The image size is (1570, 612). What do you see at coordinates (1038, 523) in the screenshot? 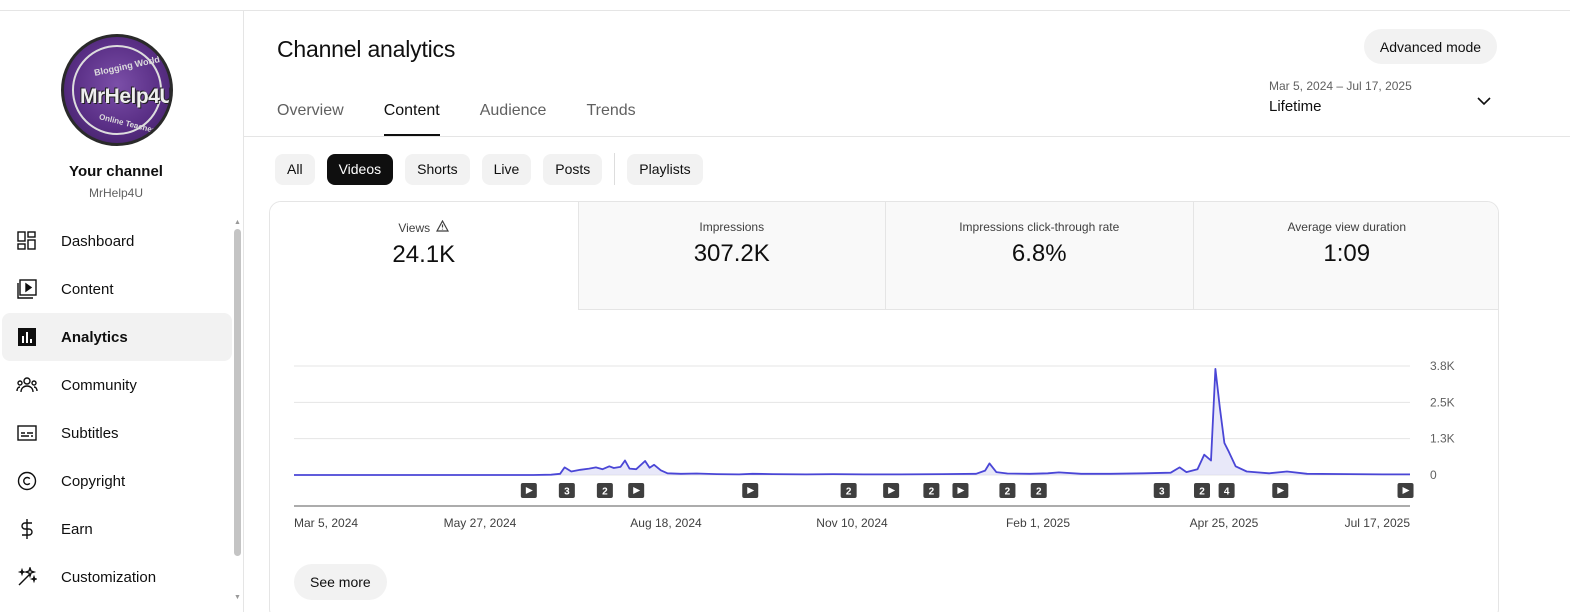
I see `x-tick-label: Feb 1, 2025` at bounding box center [1038, 523].